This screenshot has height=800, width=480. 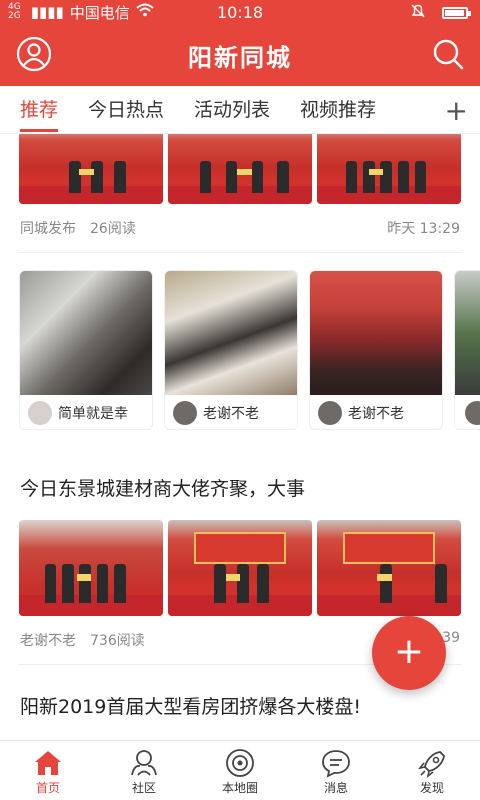 I want to click on home-icon, so click(x=48, y=763).